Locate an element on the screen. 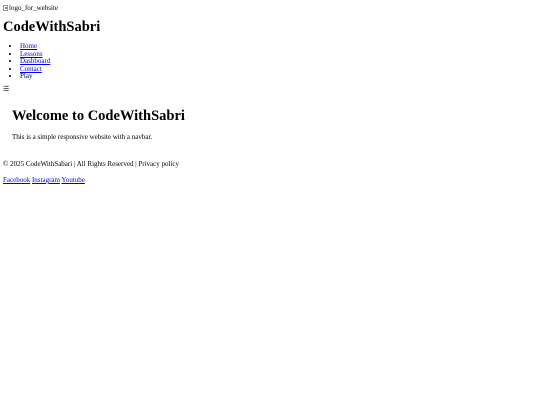  nav-item-dashboard: Dashboard is located at coordinates (278, 61).